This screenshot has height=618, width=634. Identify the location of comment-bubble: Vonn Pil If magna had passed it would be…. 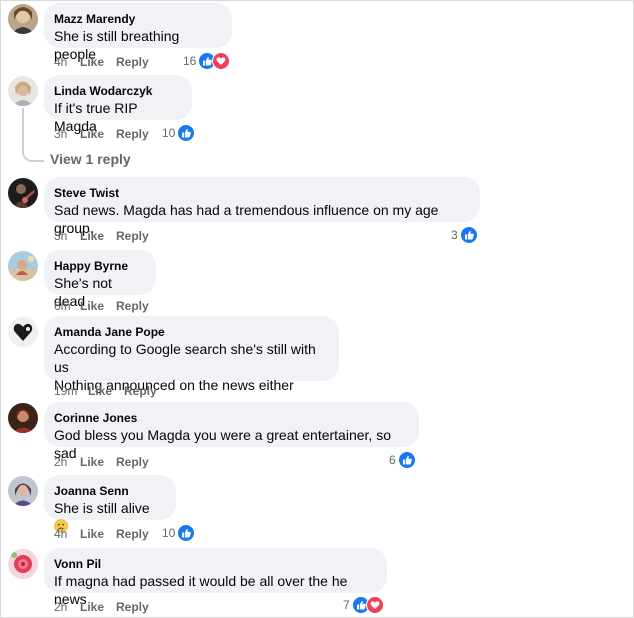
(215, 577).